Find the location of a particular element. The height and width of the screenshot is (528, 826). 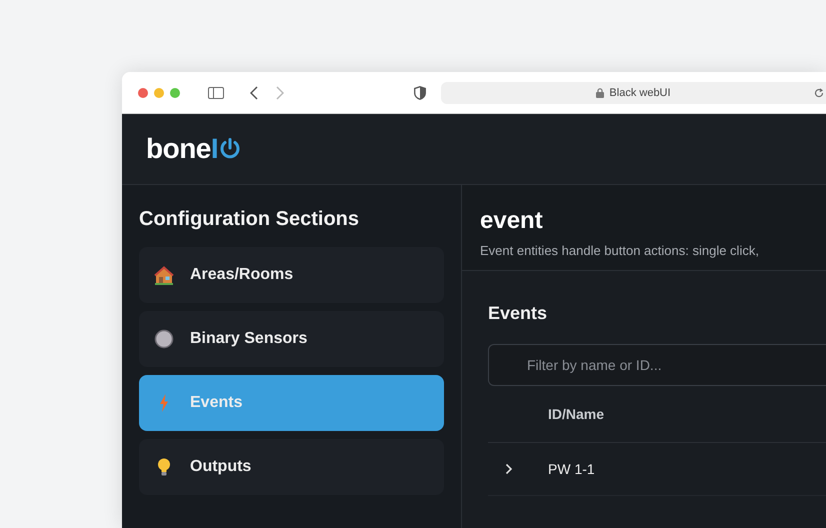

circle-icon is located at coordinates (164, 339).